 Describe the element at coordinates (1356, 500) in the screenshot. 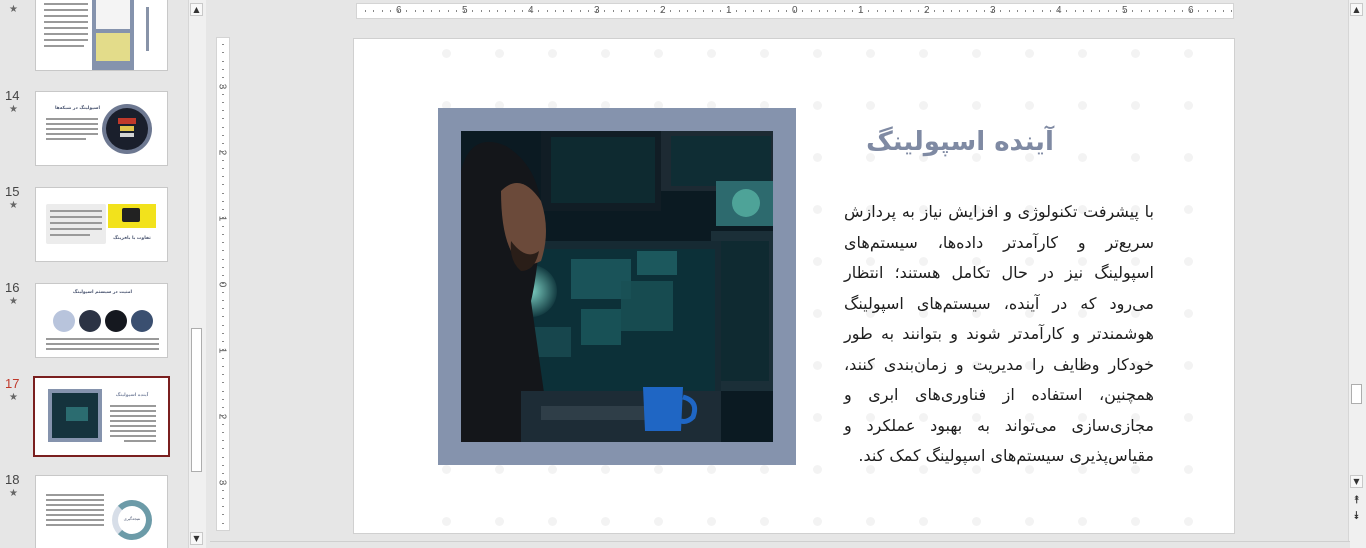

I see `previous-slide-icon: ⯭` at that location.